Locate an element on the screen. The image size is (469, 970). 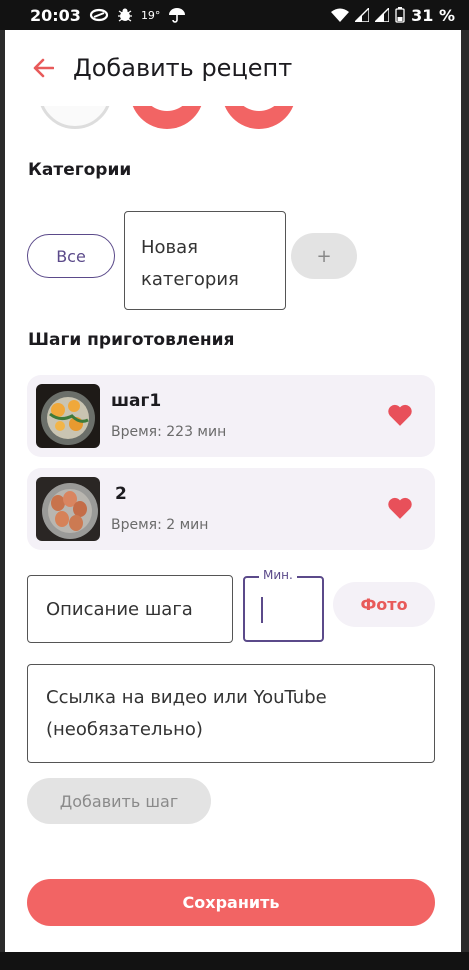
status-time: 20:03 is located at coordinates (55, 15).